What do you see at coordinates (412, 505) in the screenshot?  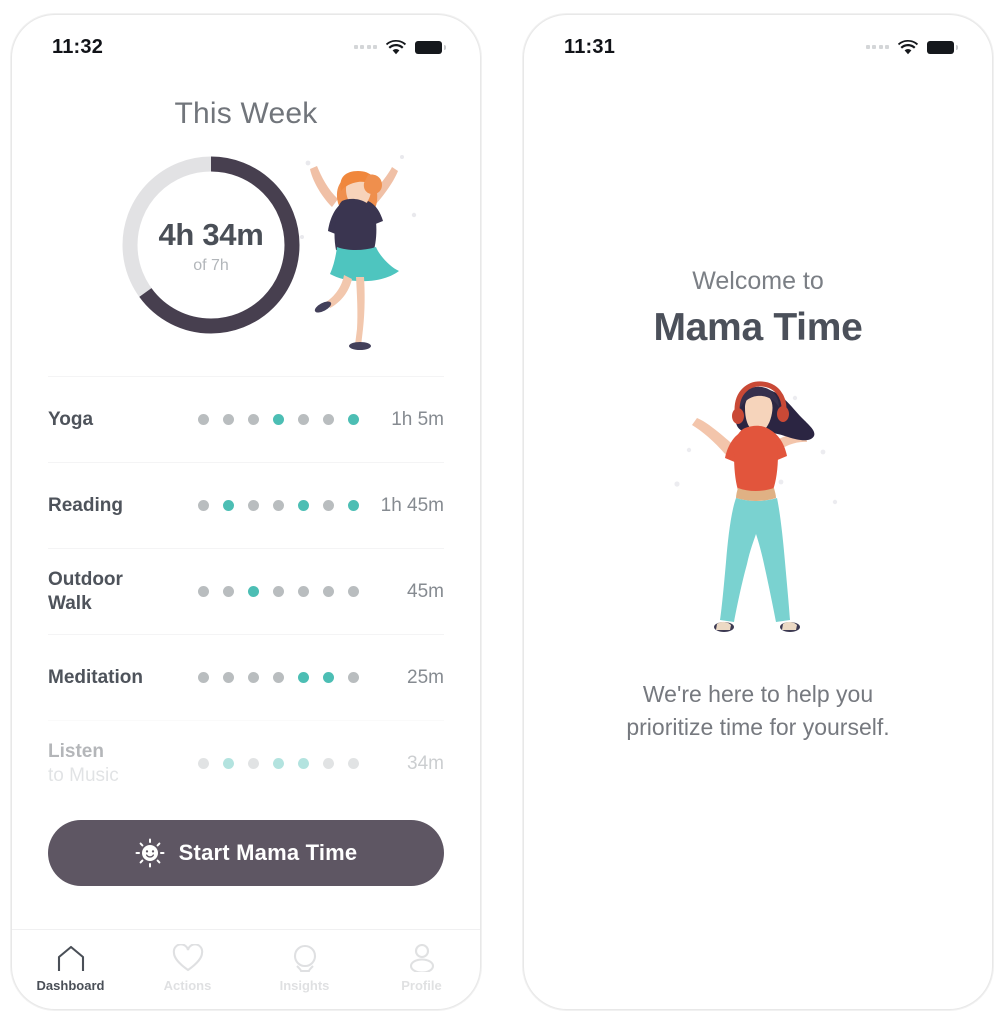 I see `activity-duration: 1h 45m` at bounding box center [412, 505].